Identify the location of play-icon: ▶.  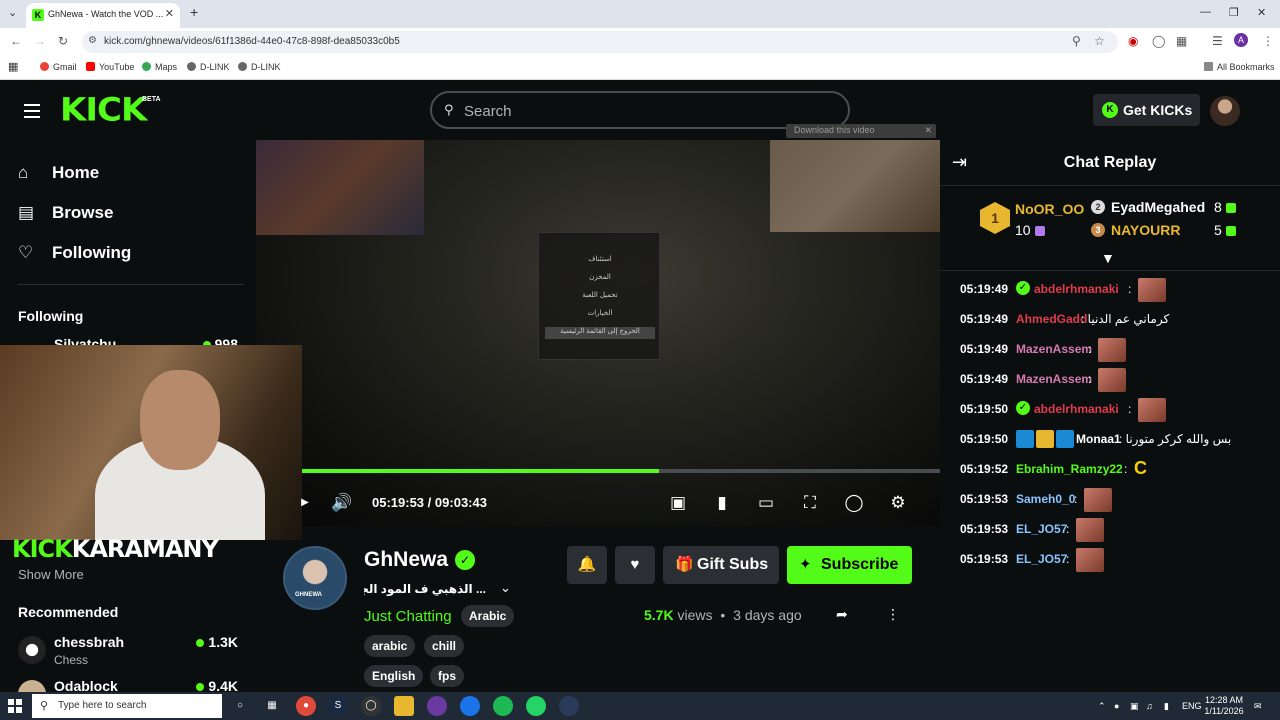
(305, 503).